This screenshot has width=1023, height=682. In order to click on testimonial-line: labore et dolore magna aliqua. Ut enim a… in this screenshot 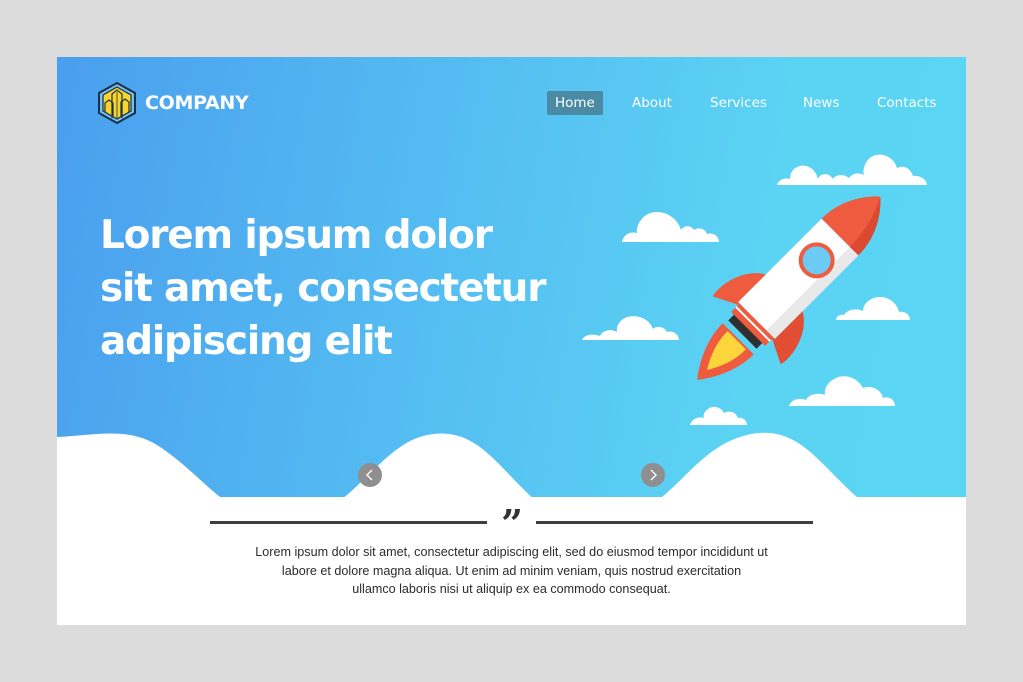, I will do `click(511, 570)`.